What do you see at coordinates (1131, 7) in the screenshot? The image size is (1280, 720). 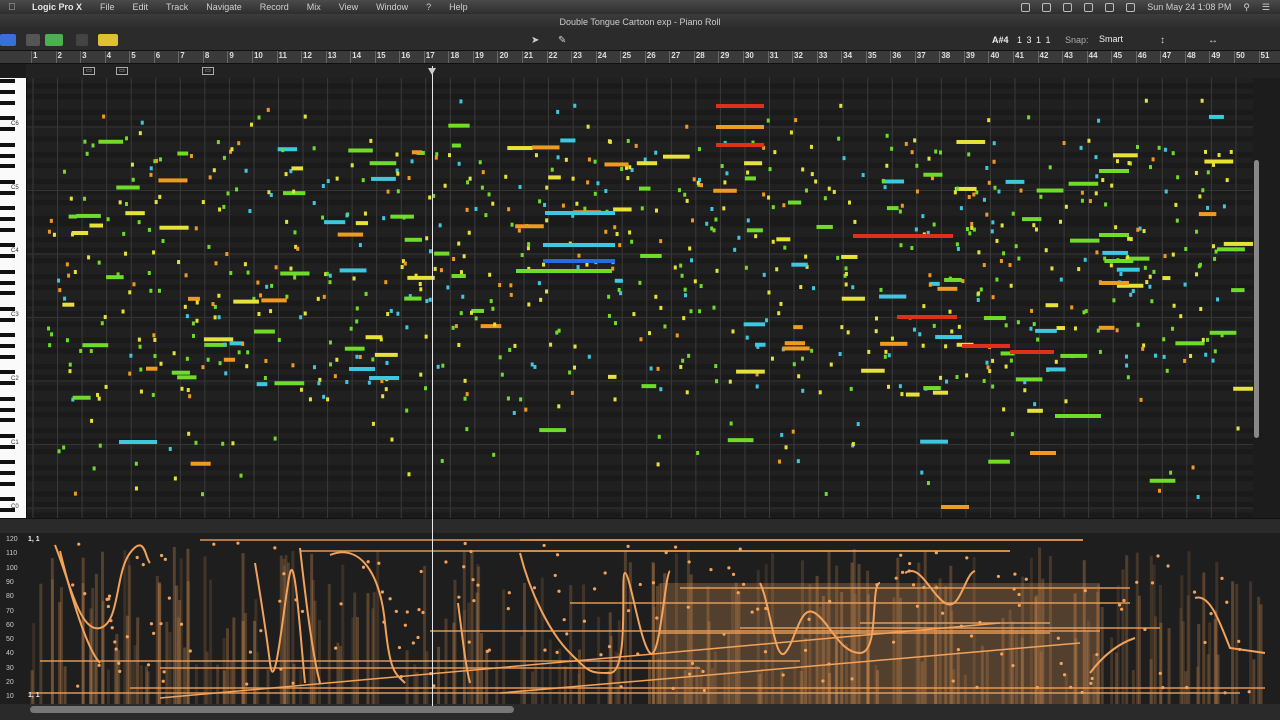 I see `battery-icon` at bounding box center [1131, 7].